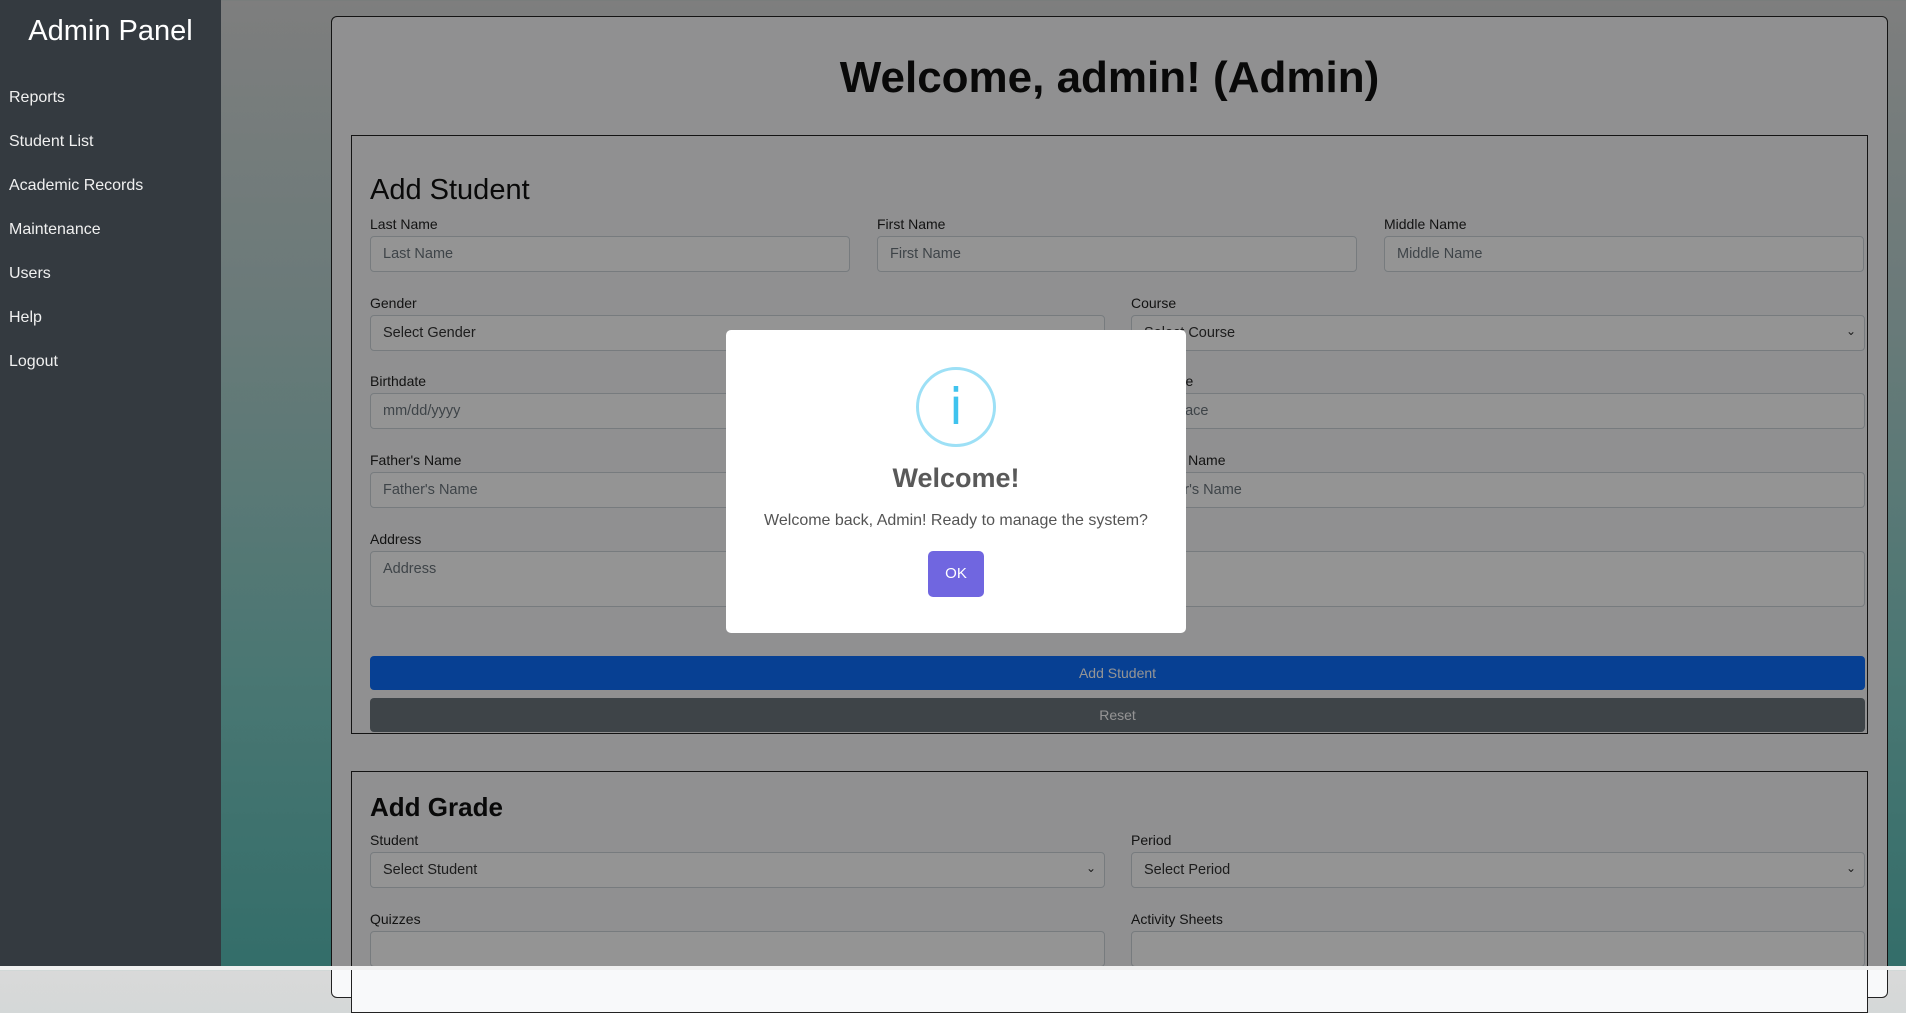 The height and width of the screenshot is (1013, 1906). What do you see at coordinates (110, 153) in the screenshot?
I see `sidebar-item-student-list: Student List` at bounding box center [110, 153].